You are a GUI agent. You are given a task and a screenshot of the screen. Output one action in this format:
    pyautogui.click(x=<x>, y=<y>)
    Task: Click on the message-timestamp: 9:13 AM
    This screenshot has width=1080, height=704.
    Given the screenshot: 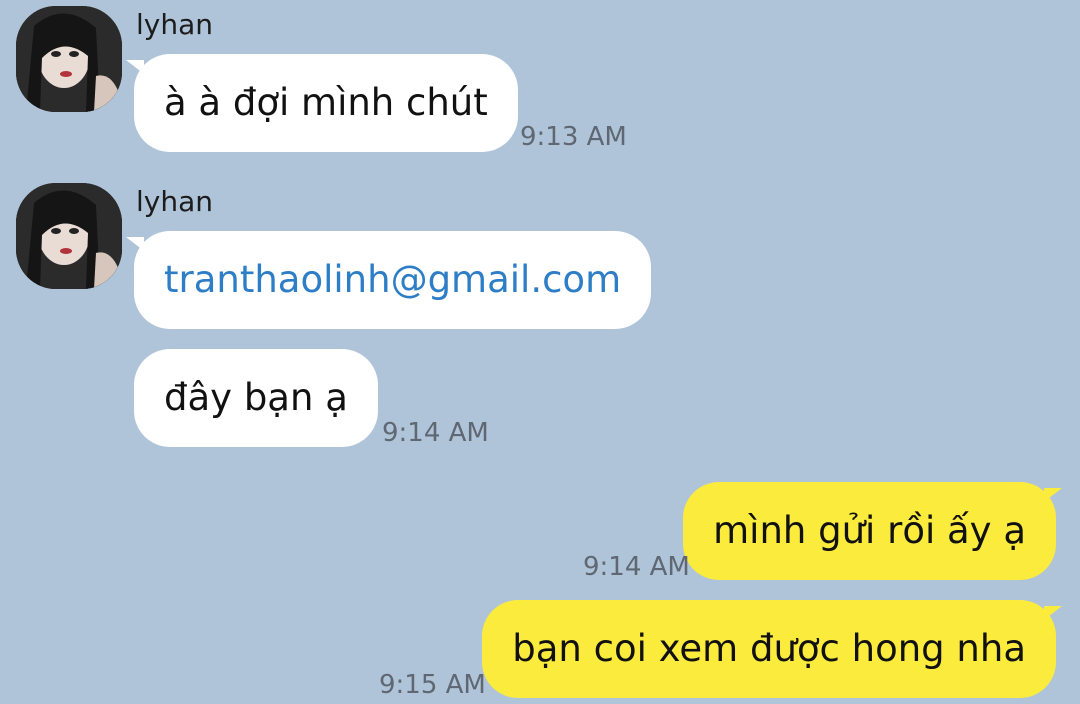 What is the action you would take?
    pyautogui.click(x=573, y=137)
    